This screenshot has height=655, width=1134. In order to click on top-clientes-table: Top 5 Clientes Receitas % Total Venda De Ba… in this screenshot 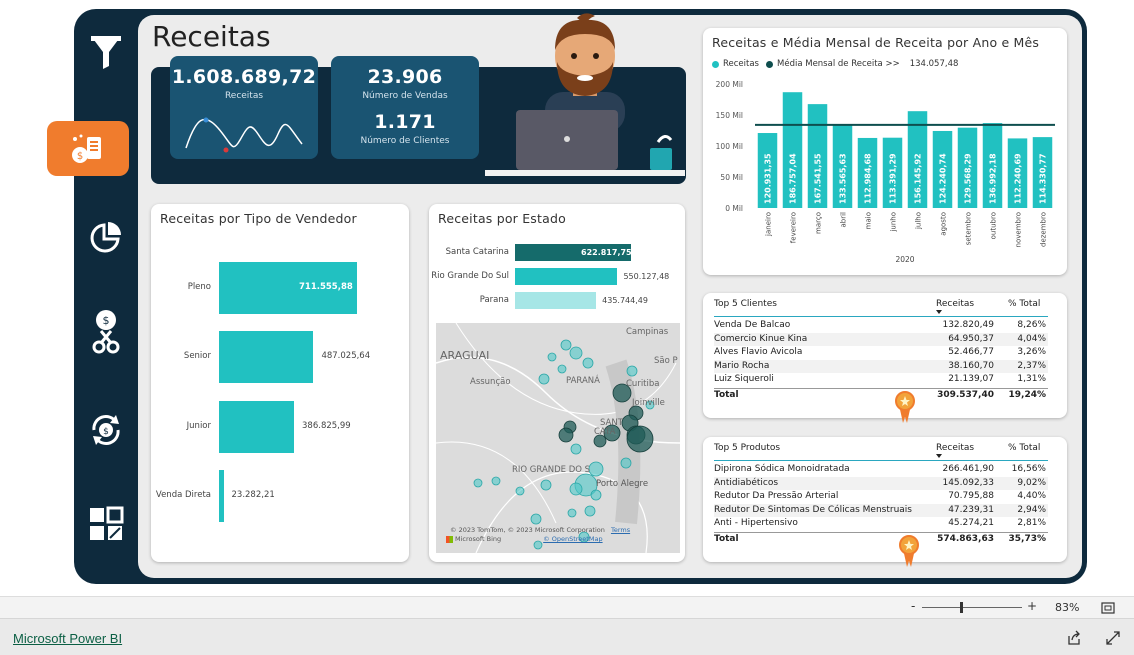, I will do `click(881, 354)`.